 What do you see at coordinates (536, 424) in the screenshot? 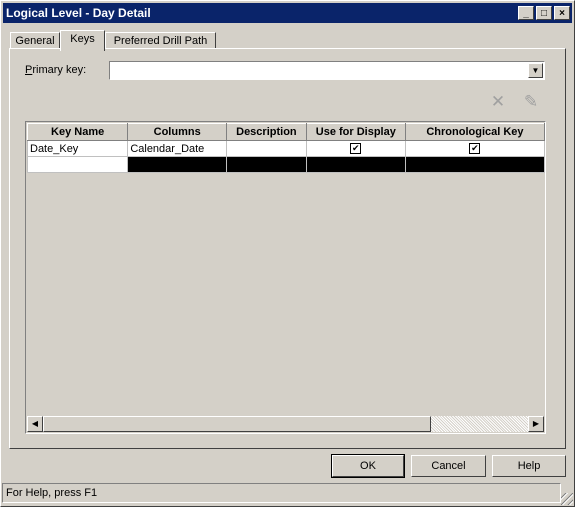
I see `scroll-right-icon: ▶` at bounding box center [536, 424].